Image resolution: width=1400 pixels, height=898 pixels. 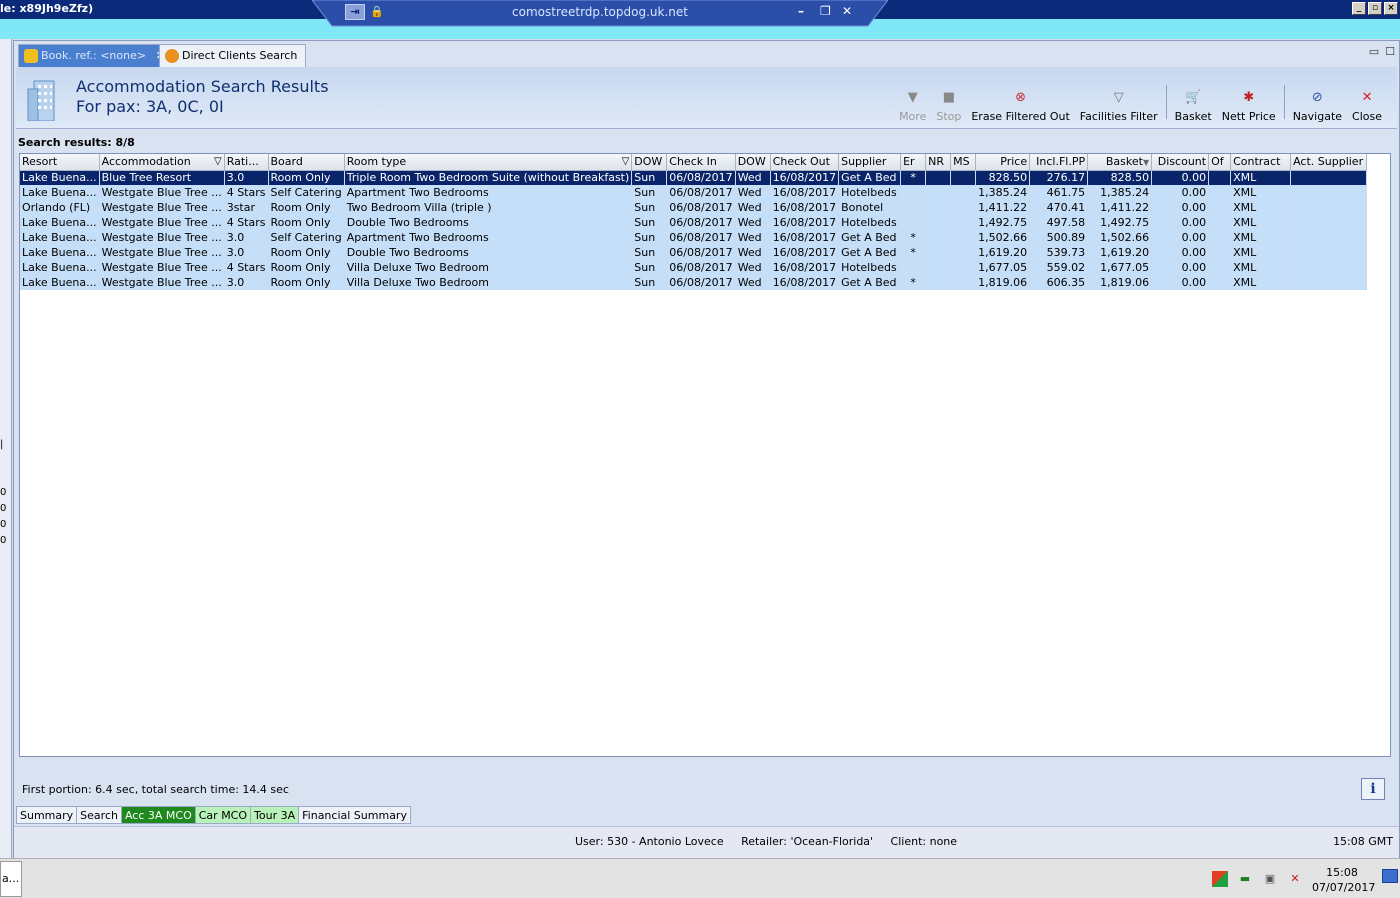 What do you see at coordinates (1059, 162) in the screenshot?
I see `column-header: Incl.Fl.PP` at bounding box center [1059, 162].